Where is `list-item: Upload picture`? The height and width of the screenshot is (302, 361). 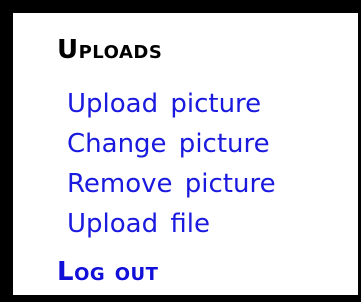
list-item: Upload picture is located at coordinates (171, 104).